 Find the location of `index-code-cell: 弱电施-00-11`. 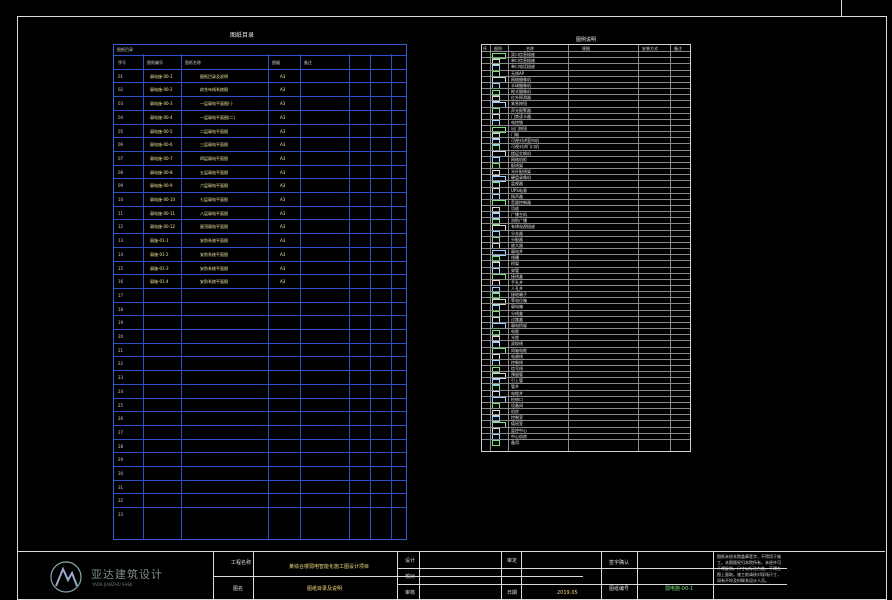

index-code-cell: 弱电施-00-11 is located at coordinates (163, 213).